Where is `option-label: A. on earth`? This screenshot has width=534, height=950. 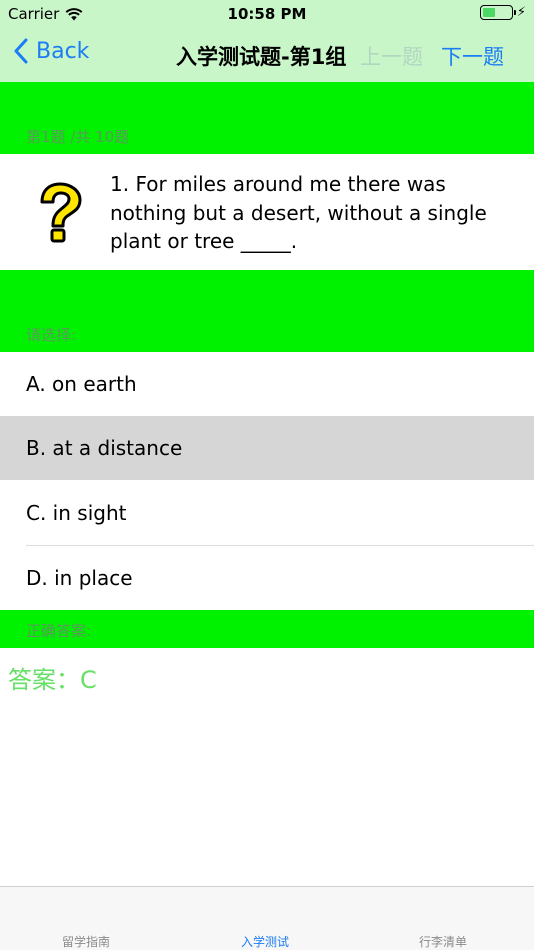 option-label: A. on earth is located at coordinates (81, 384).